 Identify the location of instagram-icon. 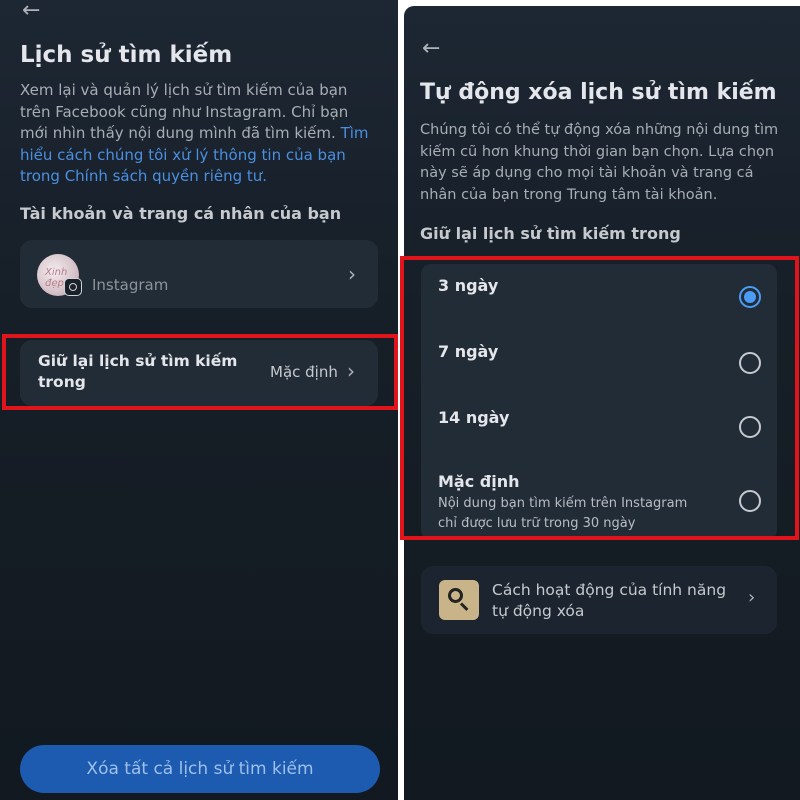
(73, 287).